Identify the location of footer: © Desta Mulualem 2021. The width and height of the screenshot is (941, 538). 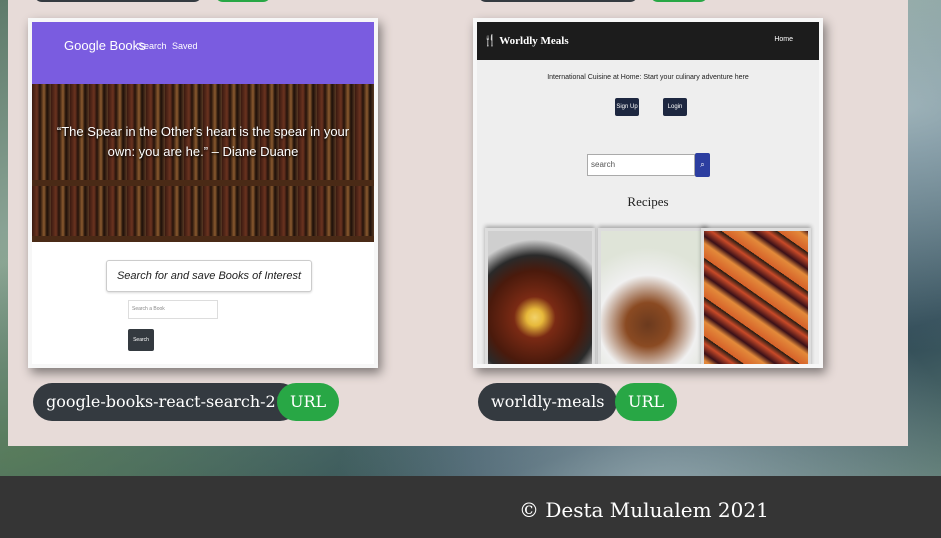
(470, 507).